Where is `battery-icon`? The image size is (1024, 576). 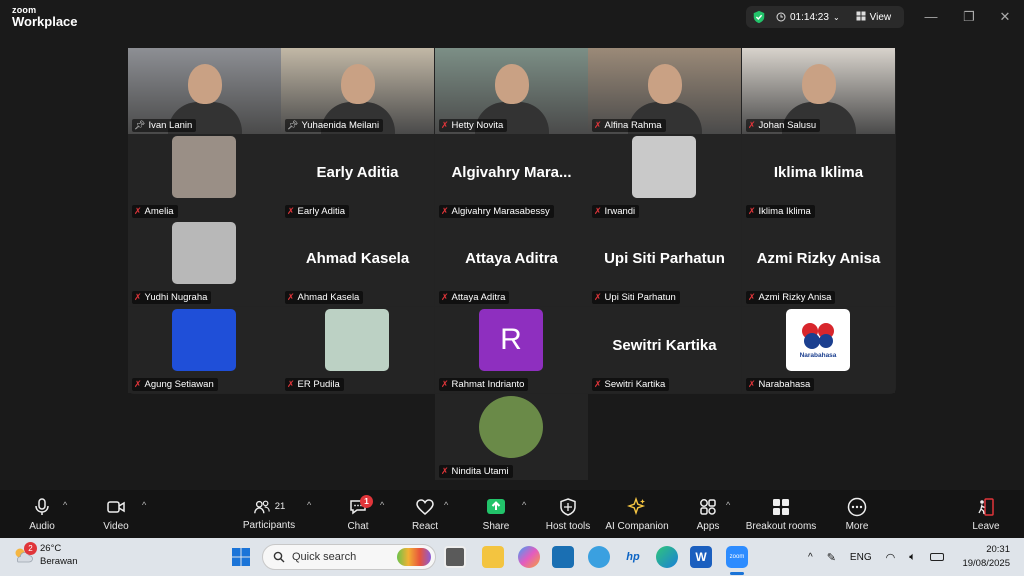
battery-icon is located at coordinates (936, 557).